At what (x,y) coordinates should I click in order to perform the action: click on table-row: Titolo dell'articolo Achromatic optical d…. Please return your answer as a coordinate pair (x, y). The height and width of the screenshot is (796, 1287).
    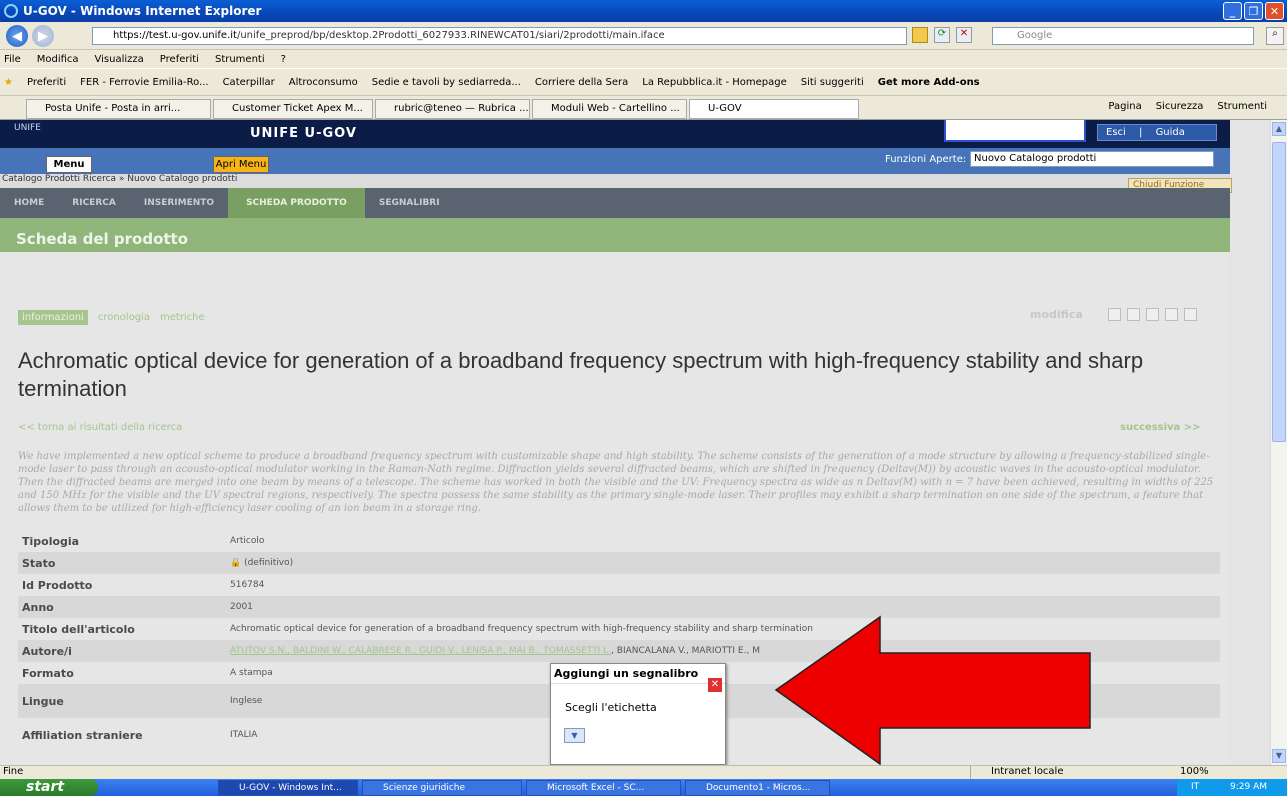
    Looking at the image, I should click on (619, 629).